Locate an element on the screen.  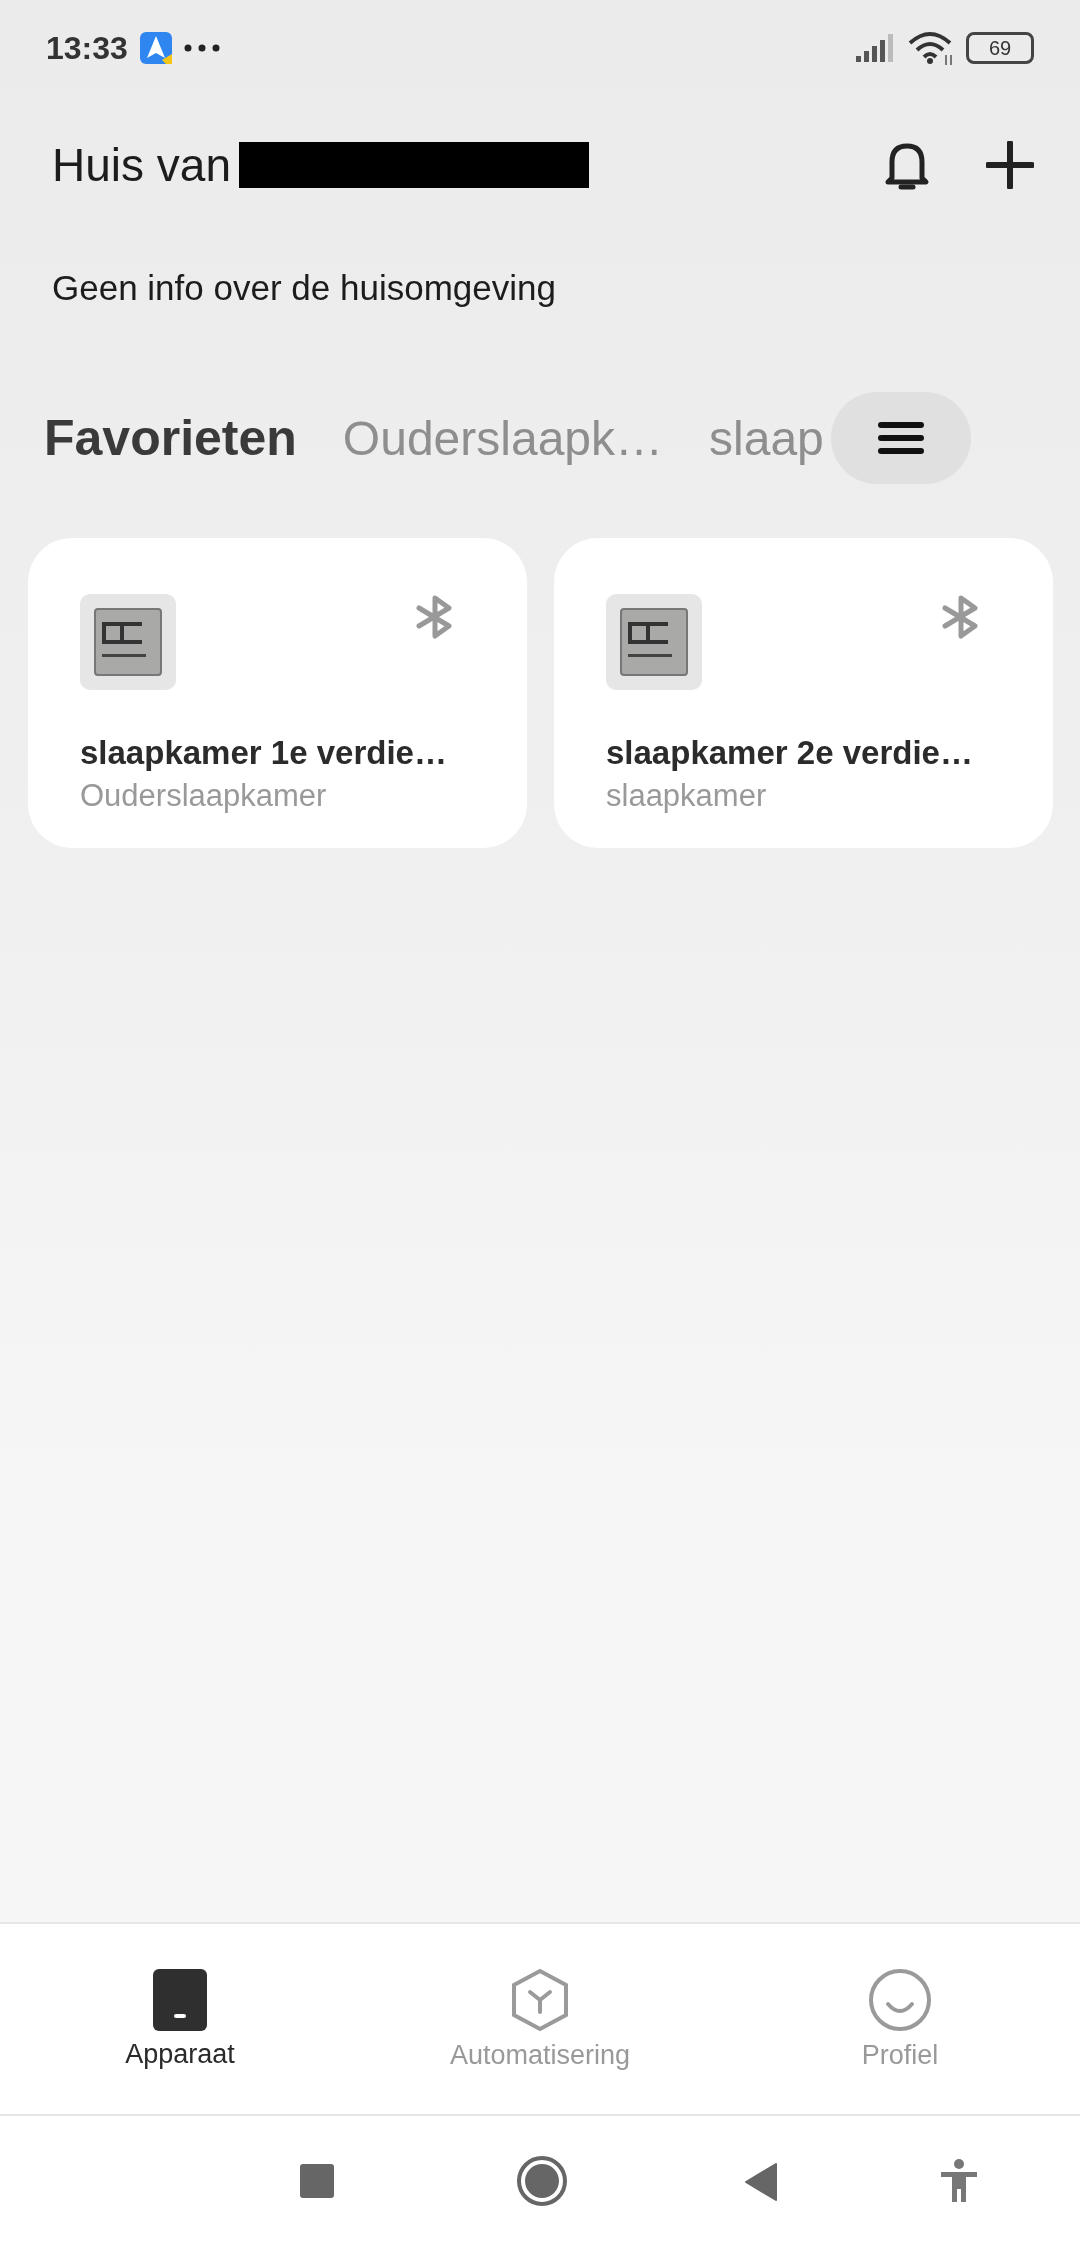
device-card: slaapkamer 2e verdie… slaapkamer is located at coordinates (803, 693).